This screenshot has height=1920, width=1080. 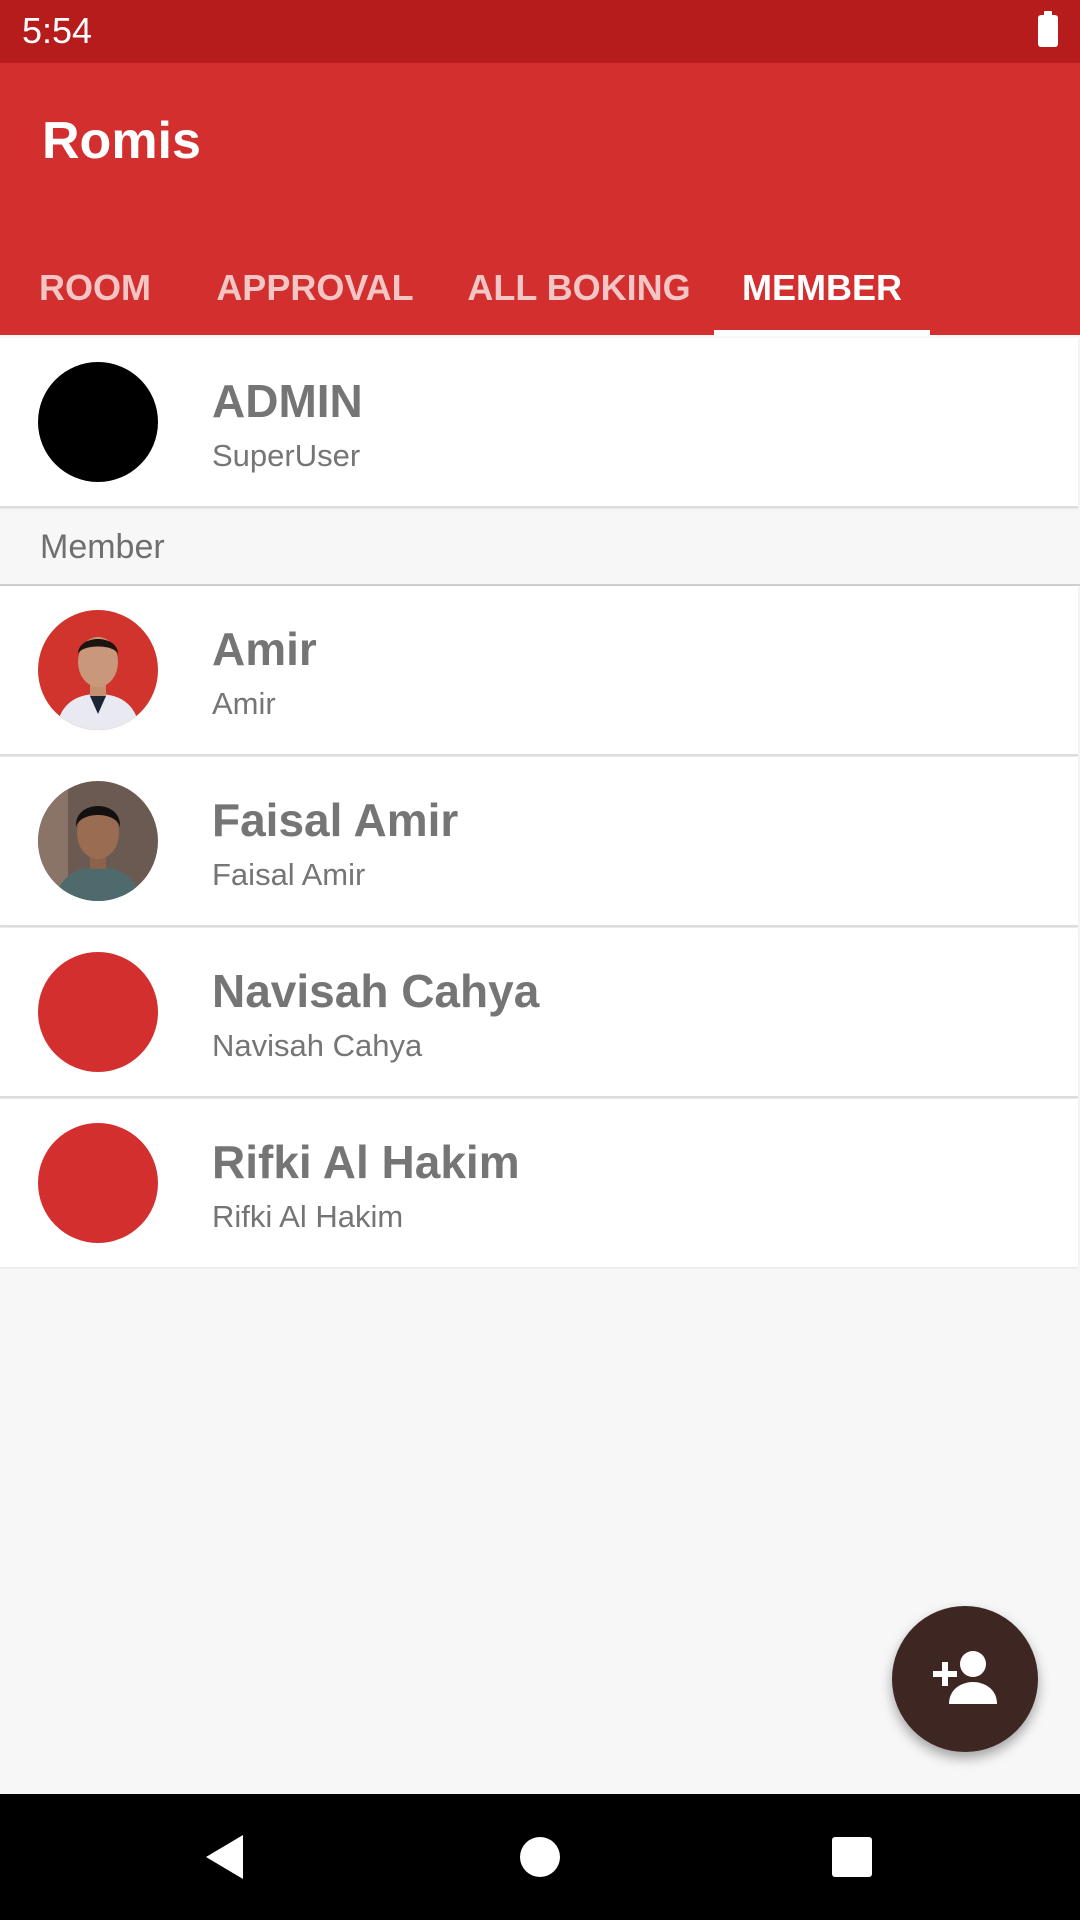 What do you see at coordinates (225, 1857) in the screenshot?
I see `back-icon` at bounding box center [225, 1857].